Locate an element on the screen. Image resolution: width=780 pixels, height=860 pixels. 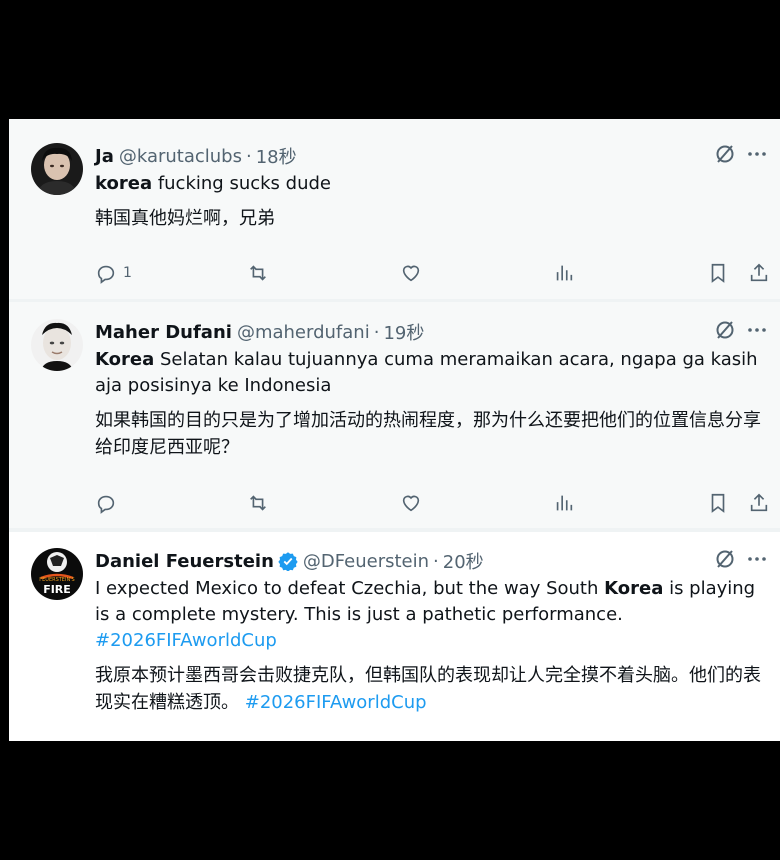
tweet-actions is located at coordinates (432, 503).